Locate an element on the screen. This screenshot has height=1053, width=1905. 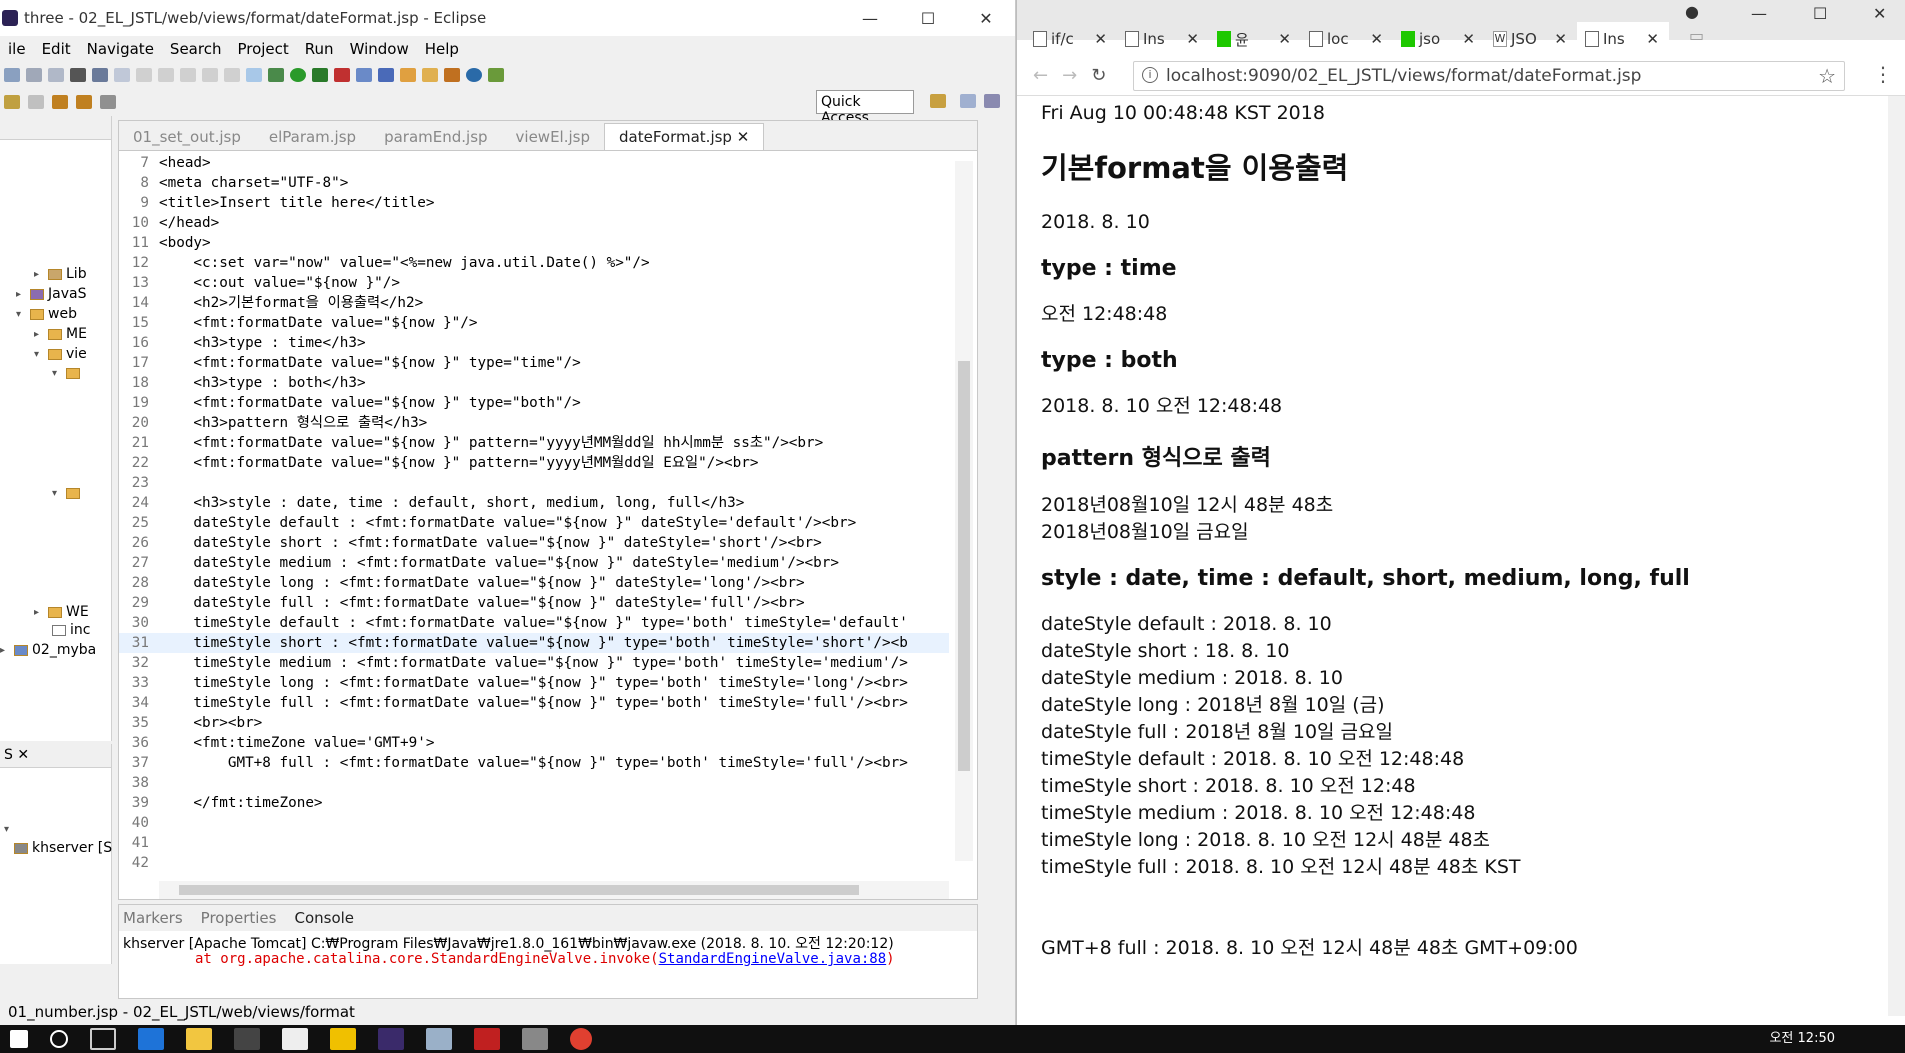
open-type-icon is located at coordinates (408, 75).